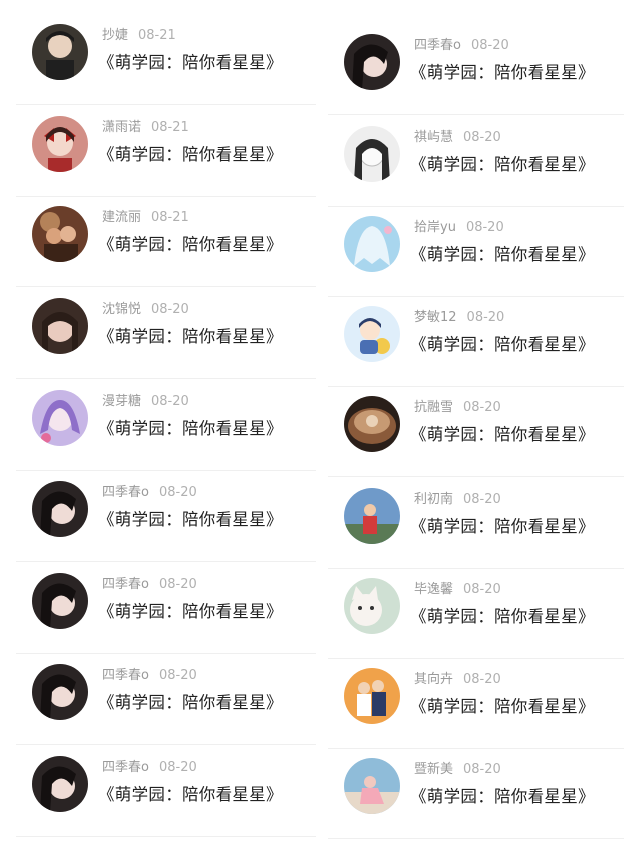  I want to click on list-item: 建流丽 08-21 《萌学园：陪你看星星》, so click(166, 241).